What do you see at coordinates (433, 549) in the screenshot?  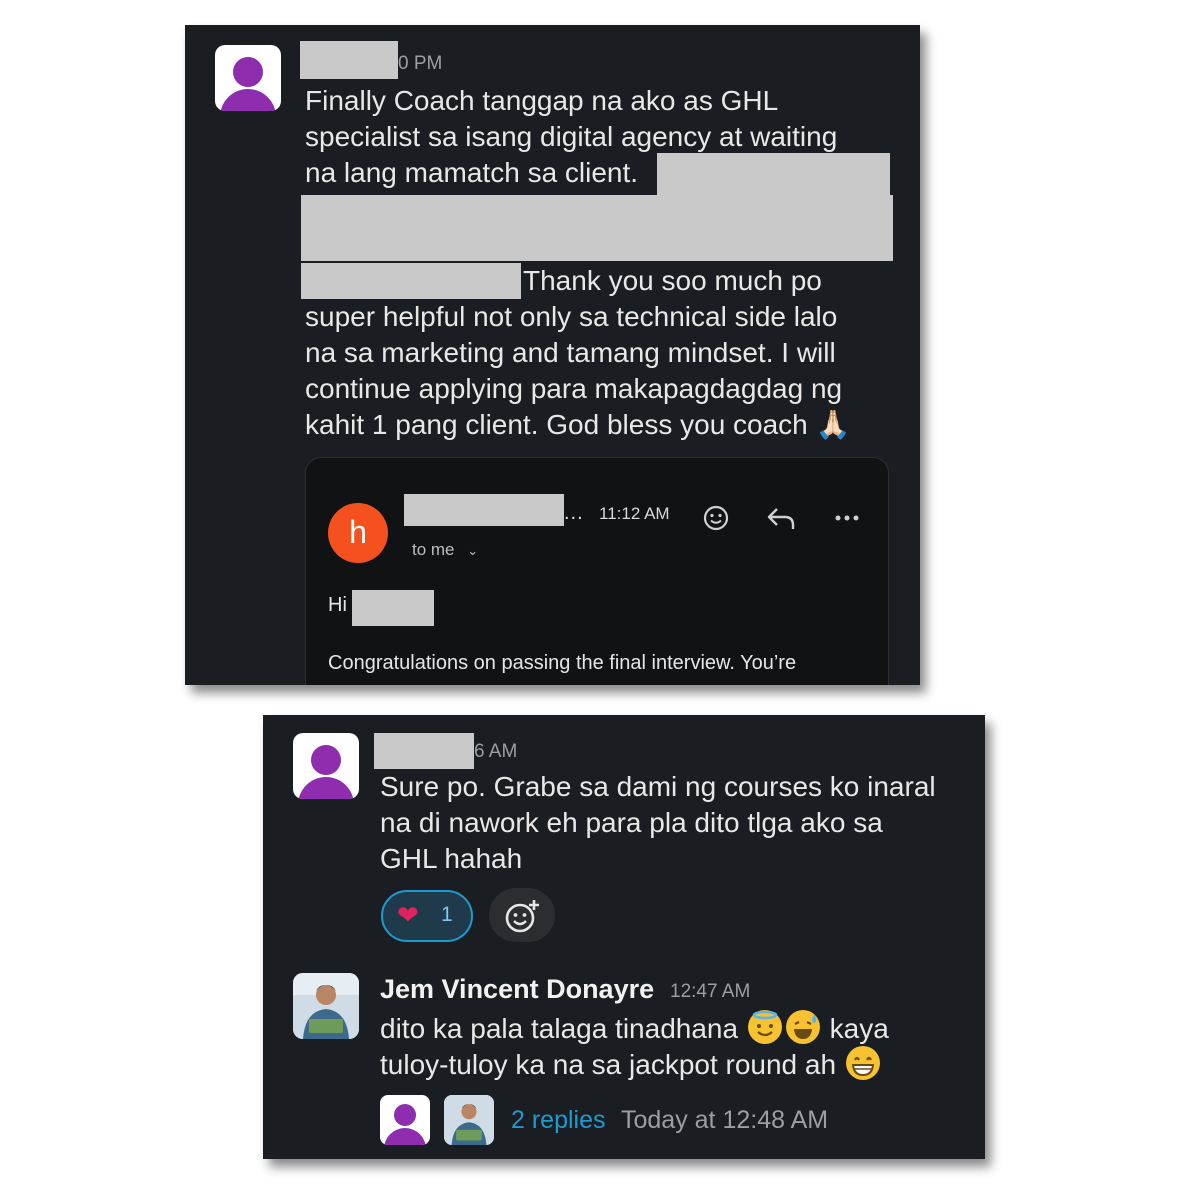 I see `recipient-text: to me` at bounding box center [433, 549].